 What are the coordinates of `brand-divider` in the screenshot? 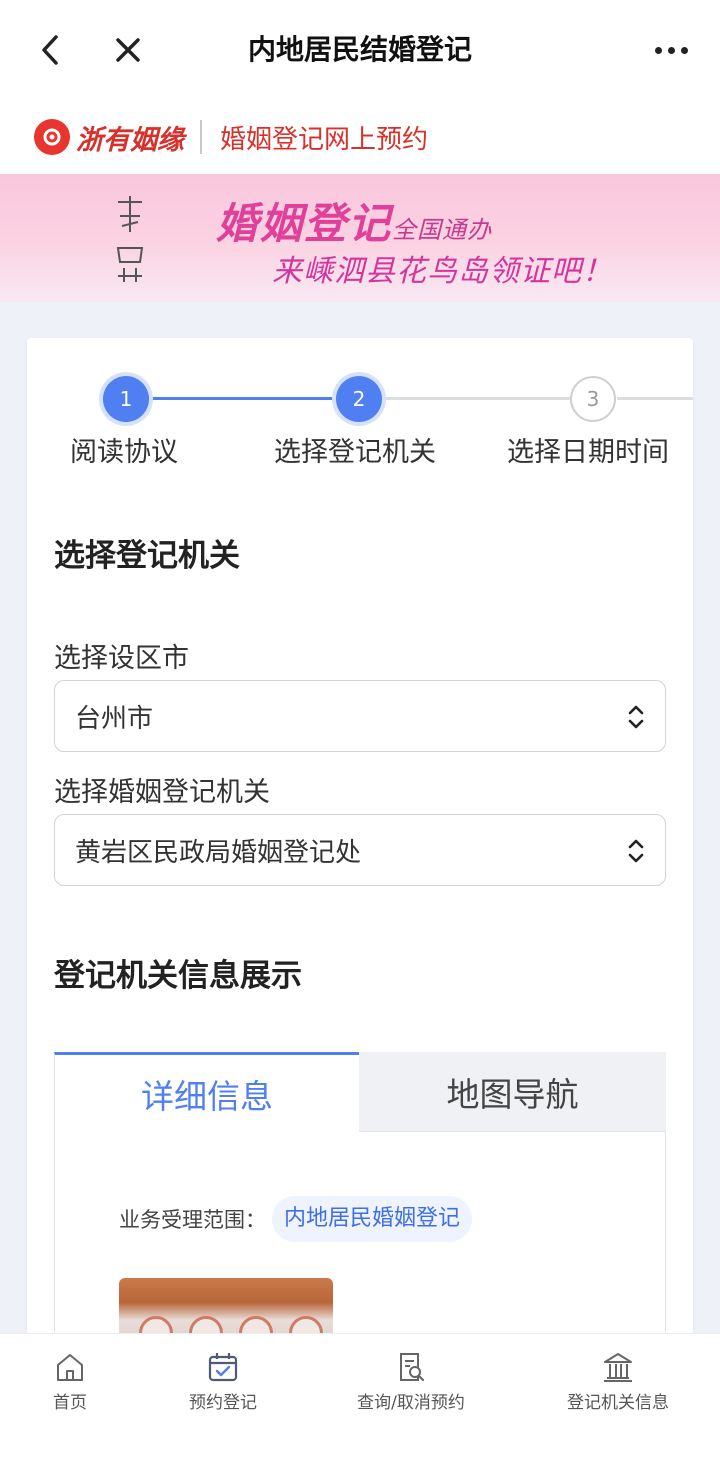 It's located at (201, 137).